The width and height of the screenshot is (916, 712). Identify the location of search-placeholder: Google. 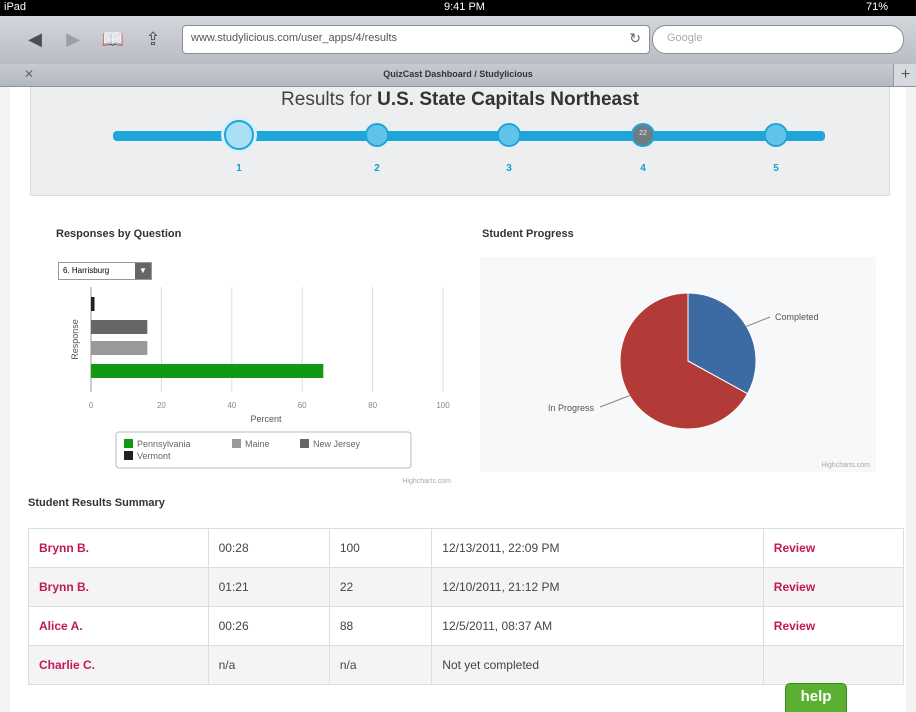
(685, 38).